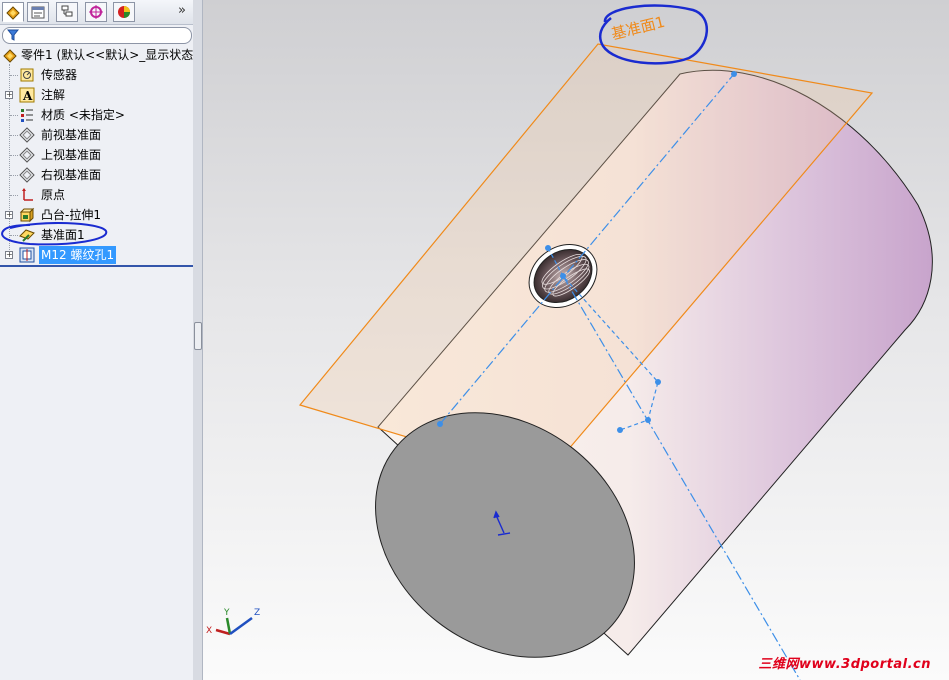  I want to click on triad-z-label: Z, so click(257, 613).